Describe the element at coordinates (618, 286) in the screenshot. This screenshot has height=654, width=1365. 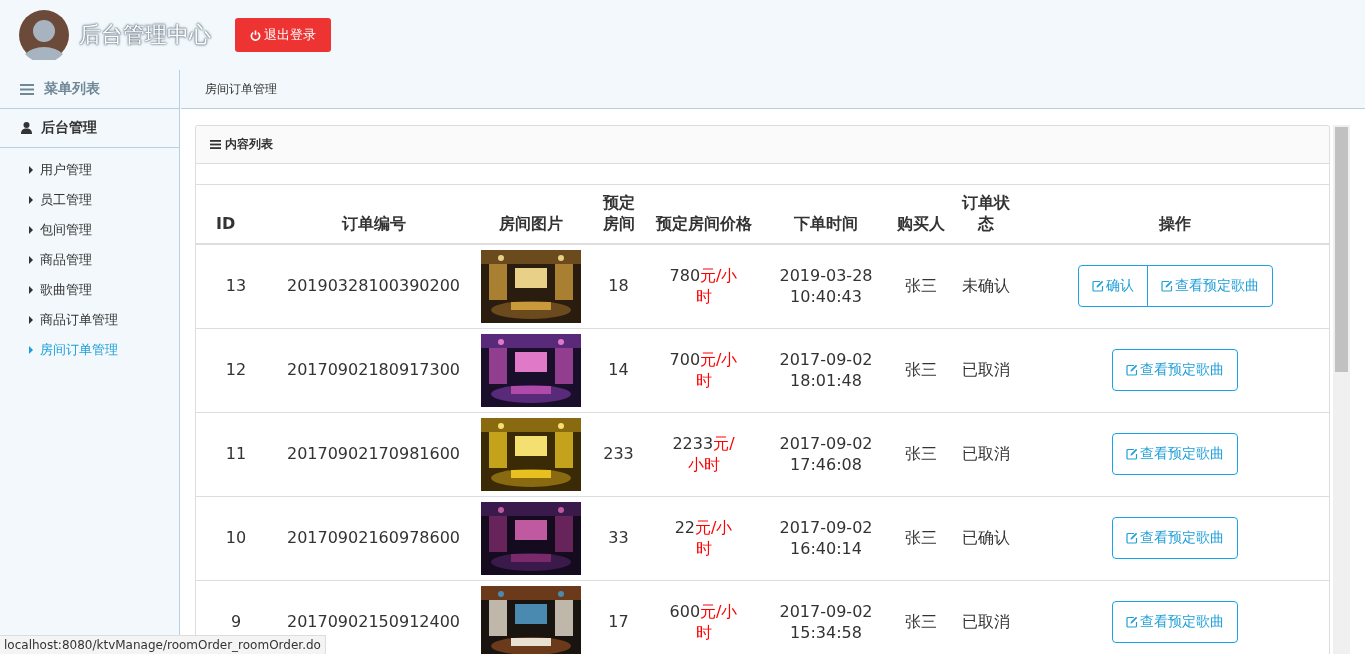
I see `table-cell: 18` at that location.